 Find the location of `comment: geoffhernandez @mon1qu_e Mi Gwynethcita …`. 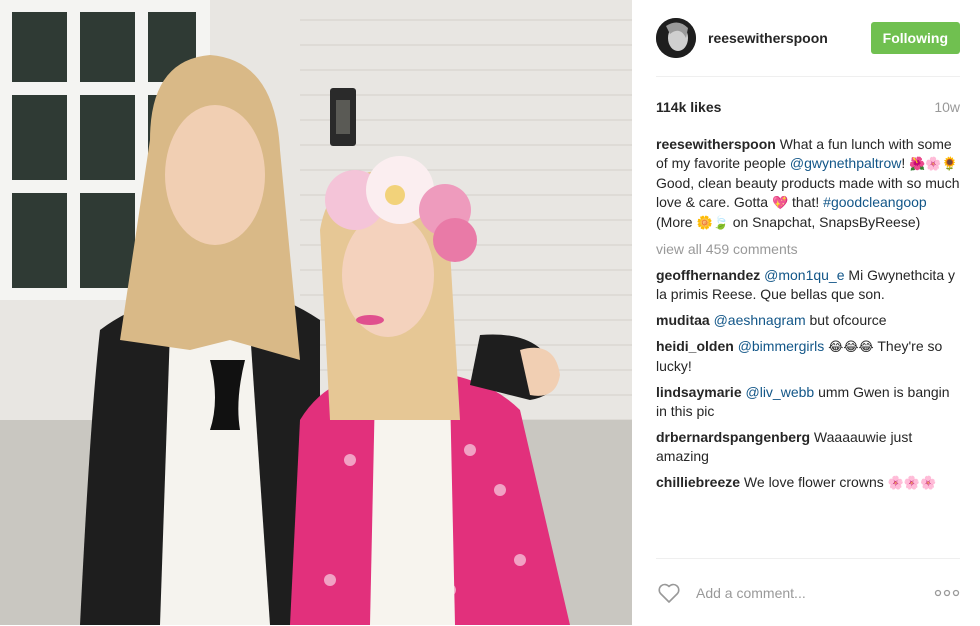

comment: geoffhernandez @mon1qu_e Mi Gwynethcita … is located at coordinates (808, 285).